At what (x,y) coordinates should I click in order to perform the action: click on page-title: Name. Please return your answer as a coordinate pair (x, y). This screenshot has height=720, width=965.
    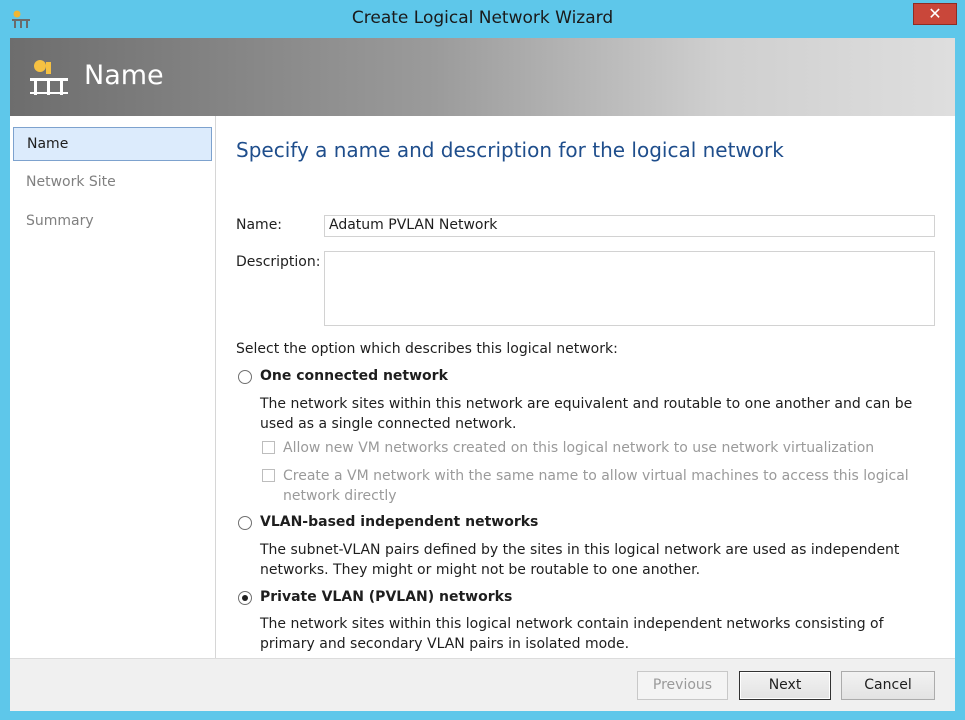
    Looking at the image, I should click on (124, 75).